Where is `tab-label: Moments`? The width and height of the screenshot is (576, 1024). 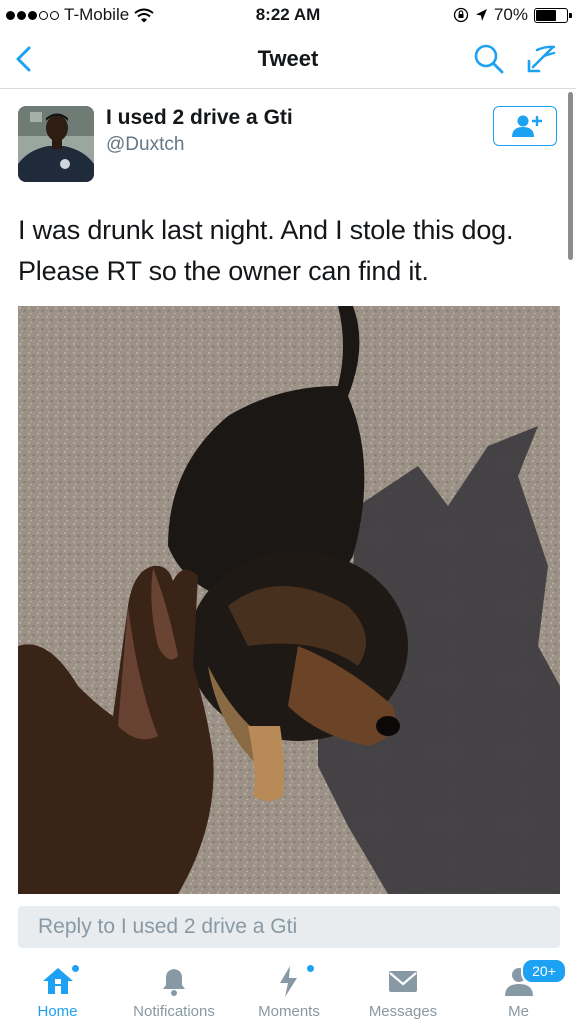 tab-label: Moments is located at coordinates (289, 1011).